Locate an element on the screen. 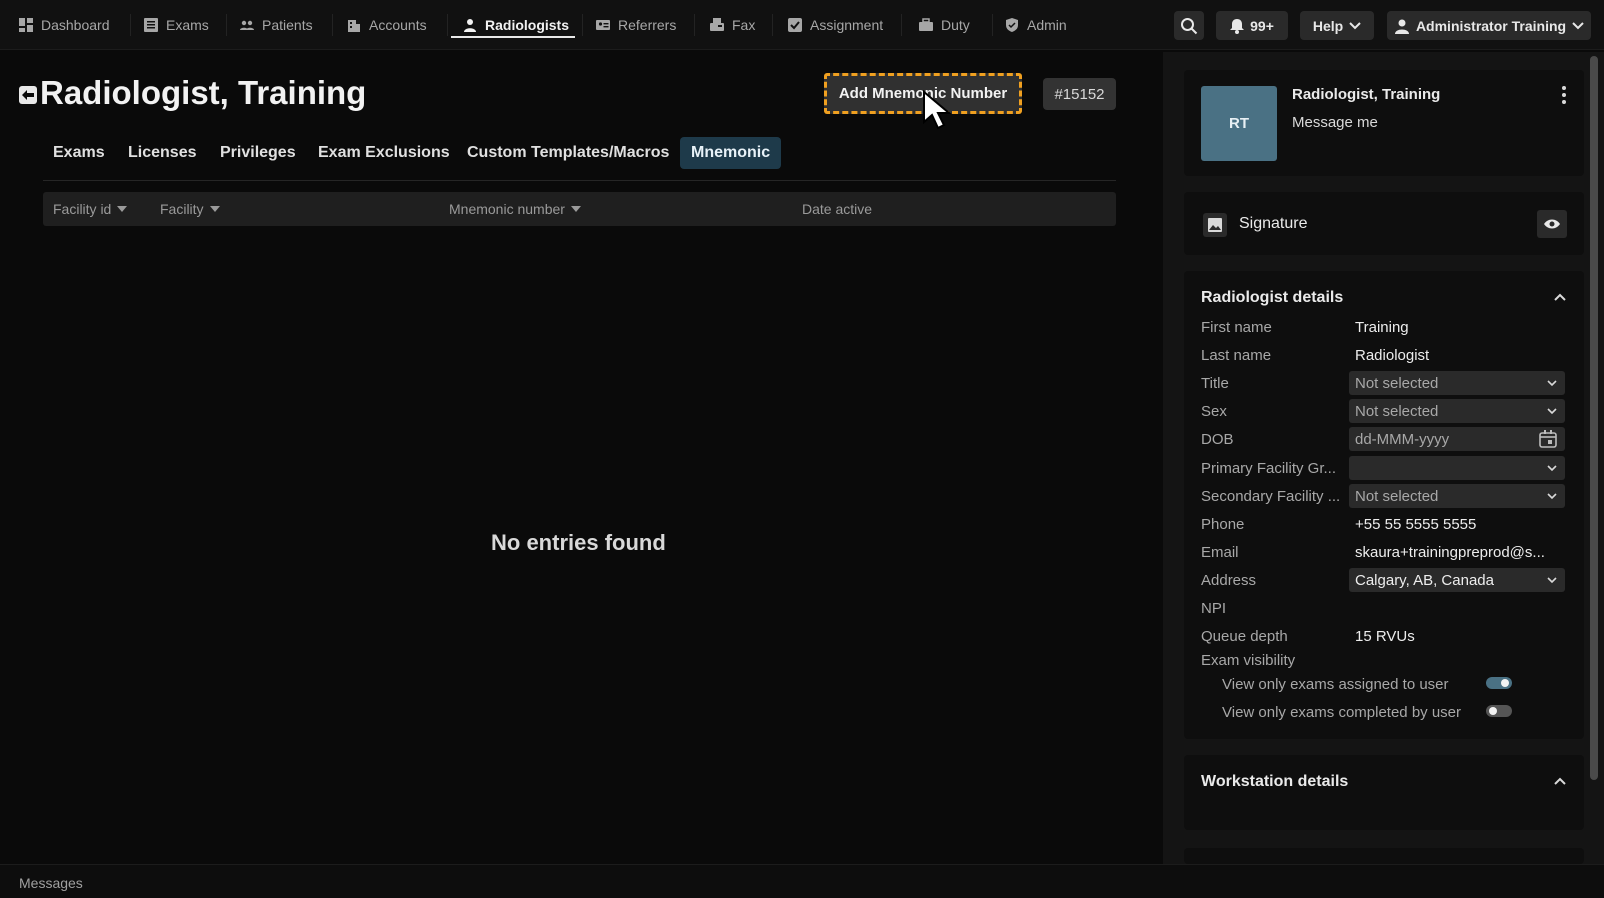  last-name-value: Radiologist is located at coordinates (1392, 355).